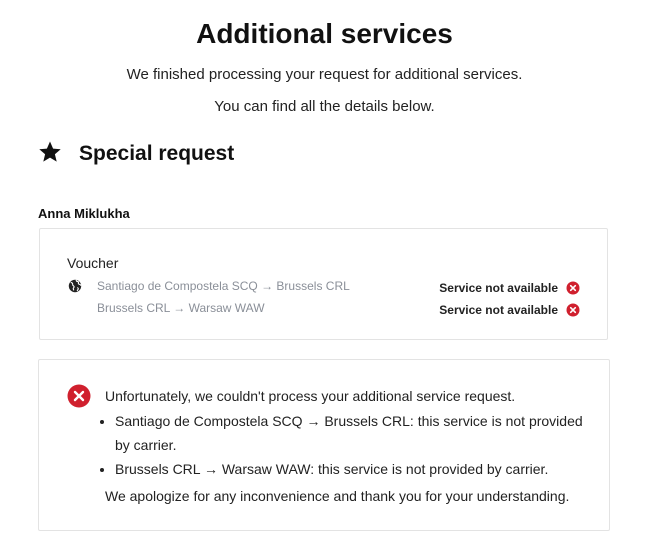 This screenshot has height=540, width=649. I want to click on page-title: Additional services, so click(324, 33).